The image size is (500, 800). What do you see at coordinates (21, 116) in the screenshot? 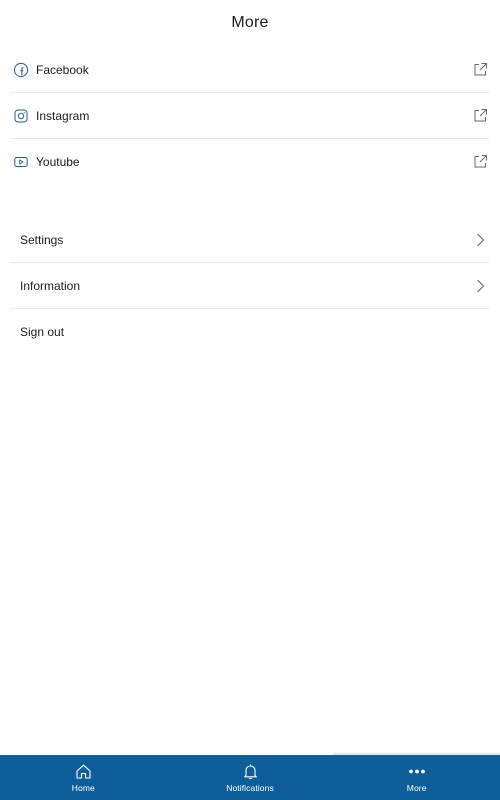
I see `instagram-icon` at bounding box center [21, 116].